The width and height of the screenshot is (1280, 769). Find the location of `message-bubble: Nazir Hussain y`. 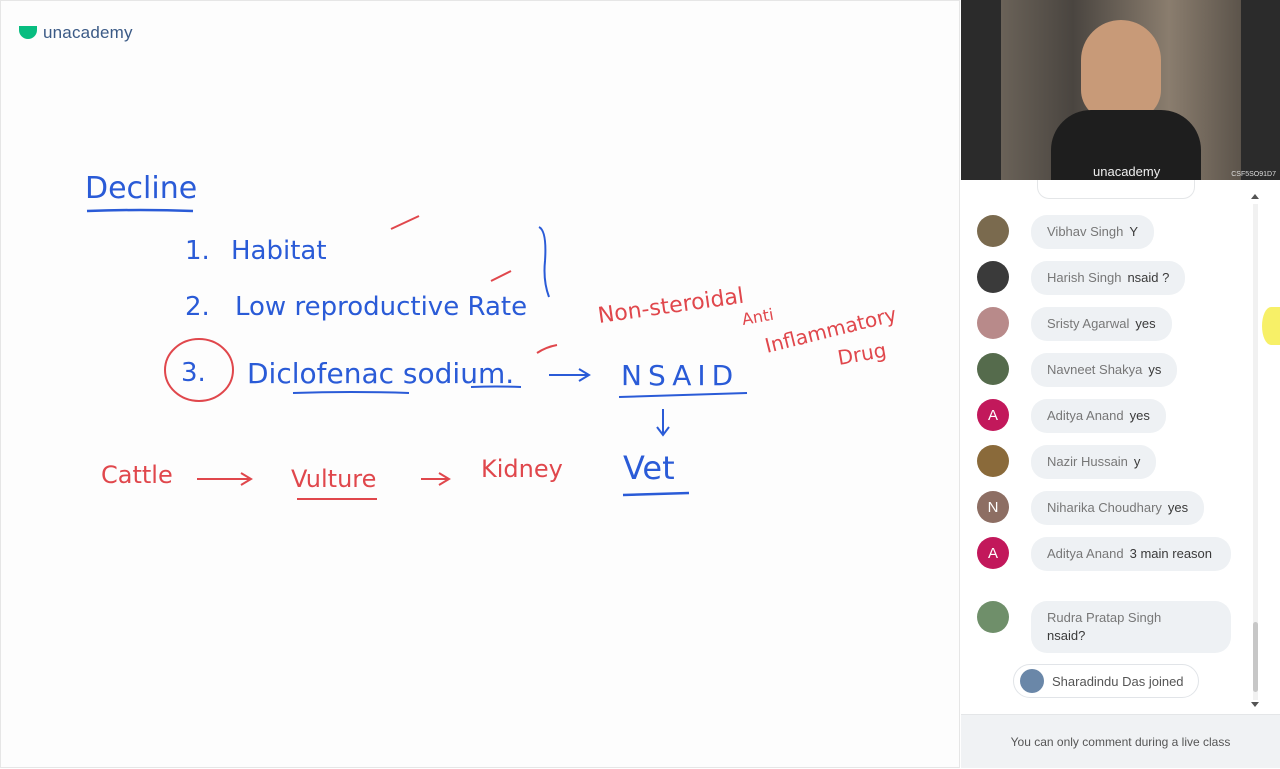

message-bubble: Nazir Hussain y is located at coordinates (1094, 462).